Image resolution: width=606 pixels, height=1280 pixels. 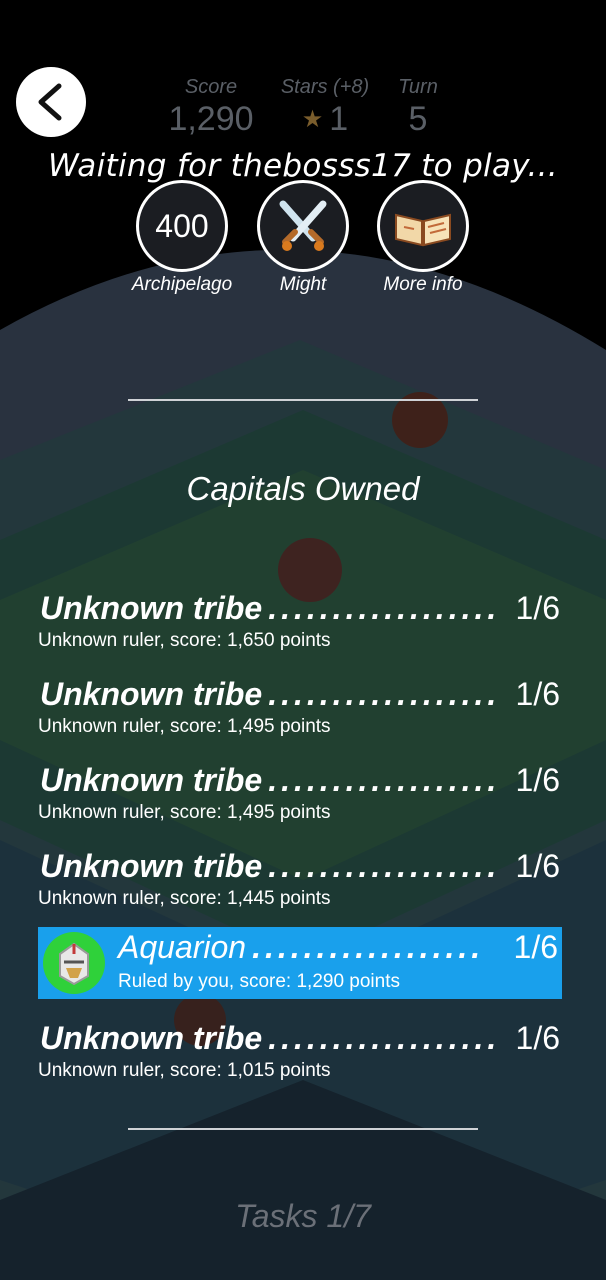 I want to click on top-divider, so click(x=303, y=400).